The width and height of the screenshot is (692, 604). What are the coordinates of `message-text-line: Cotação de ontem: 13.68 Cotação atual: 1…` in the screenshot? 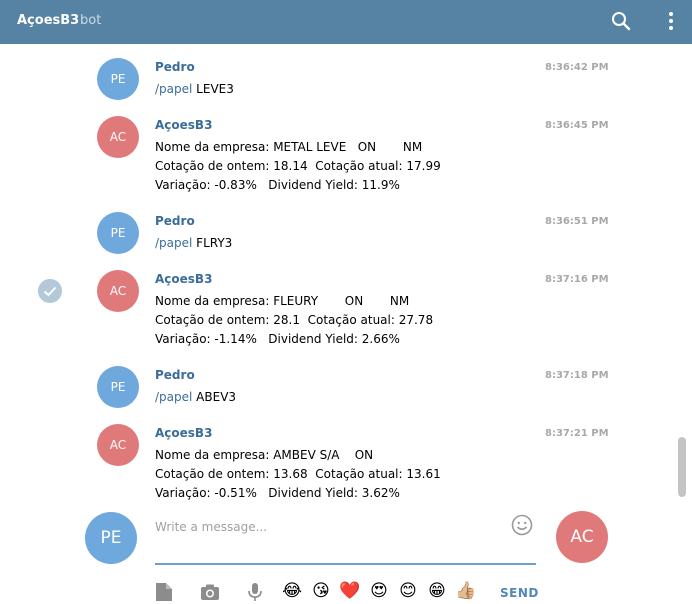 It's located at (298, 474).